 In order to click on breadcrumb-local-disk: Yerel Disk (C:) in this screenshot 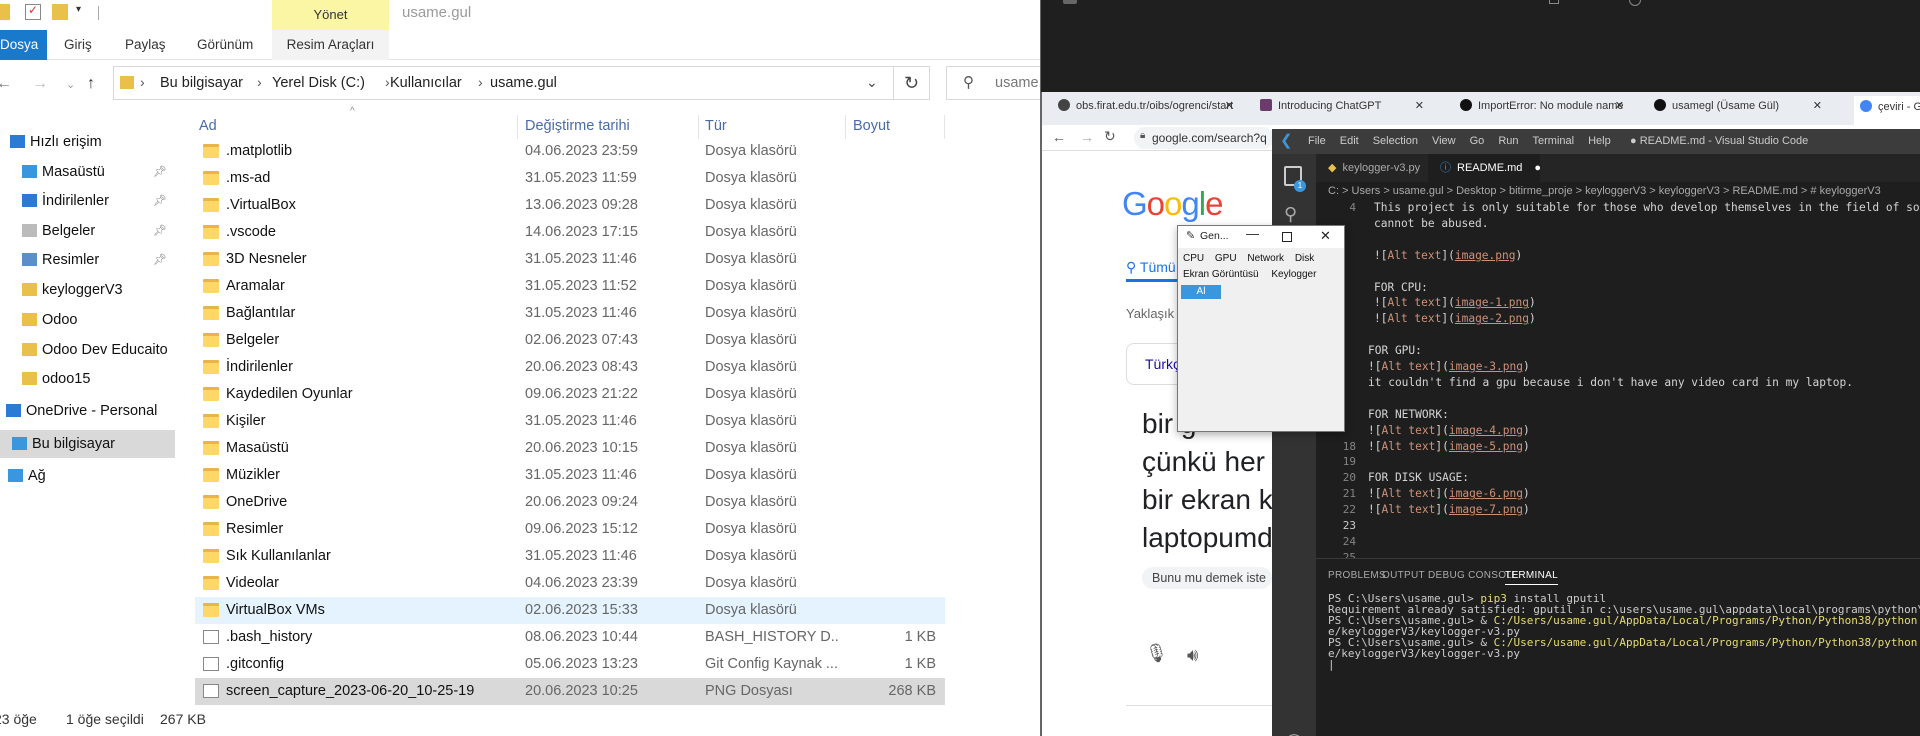, I will do `click(318, 83)`.